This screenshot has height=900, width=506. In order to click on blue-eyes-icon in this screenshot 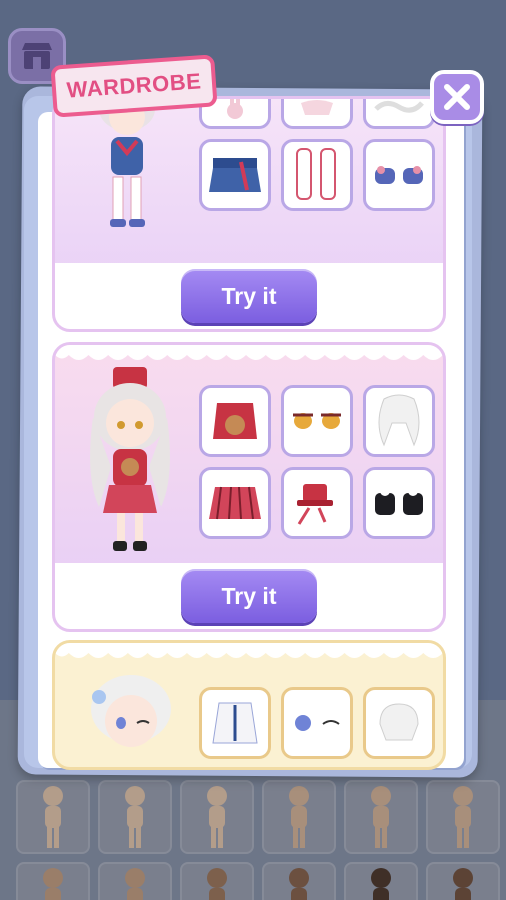, I will do `click(317, 723)`.